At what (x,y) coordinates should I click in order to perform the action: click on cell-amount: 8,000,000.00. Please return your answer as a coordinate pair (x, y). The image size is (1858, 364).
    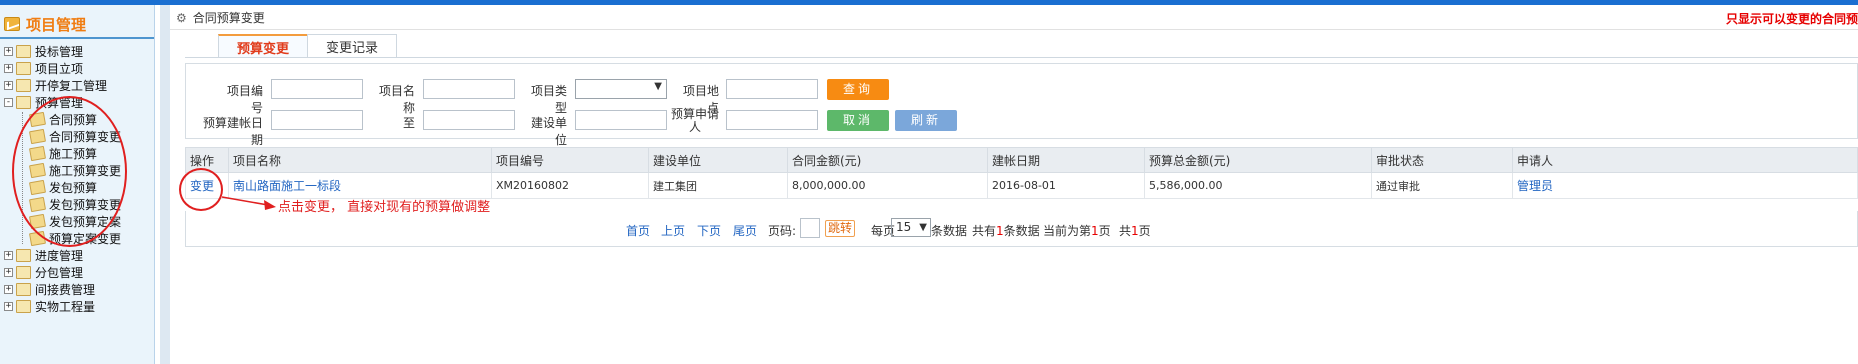
    Looking at the image, I should click on (887, 185).